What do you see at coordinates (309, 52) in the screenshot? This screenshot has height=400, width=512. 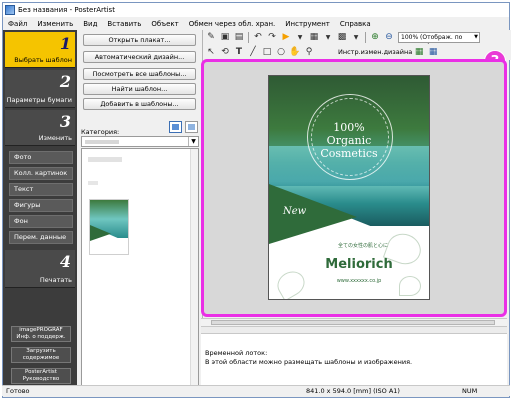 I see `eyedropper-icon: ⚲` at bounding box center [309, 52].